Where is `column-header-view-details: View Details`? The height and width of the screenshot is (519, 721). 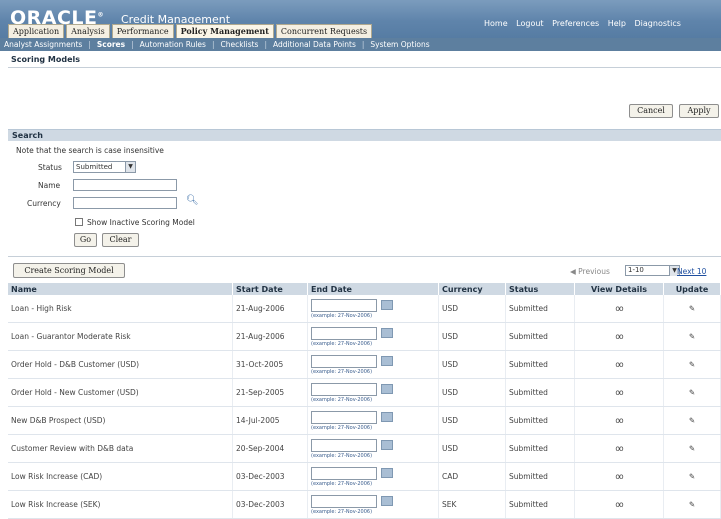
column-header-view-details: View Details is located at coordinates (619, 289).